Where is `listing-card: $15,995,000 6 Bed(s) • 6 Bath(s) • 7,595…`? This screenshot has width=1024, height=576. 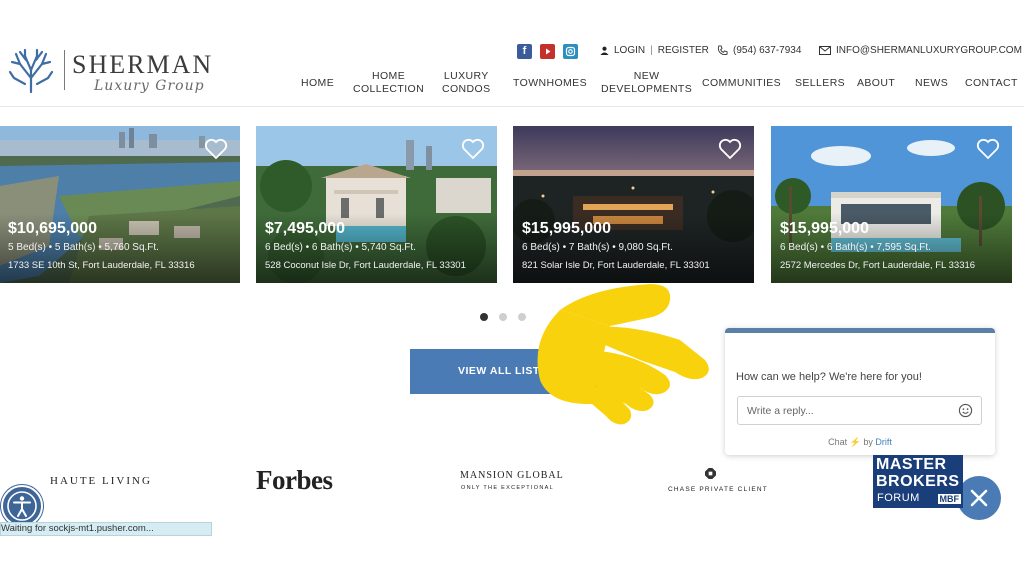
listing-card: $15,995,000 6 Bed(s) • 6 Bath(s) • 7,595… is located at coordinates (891, 204).